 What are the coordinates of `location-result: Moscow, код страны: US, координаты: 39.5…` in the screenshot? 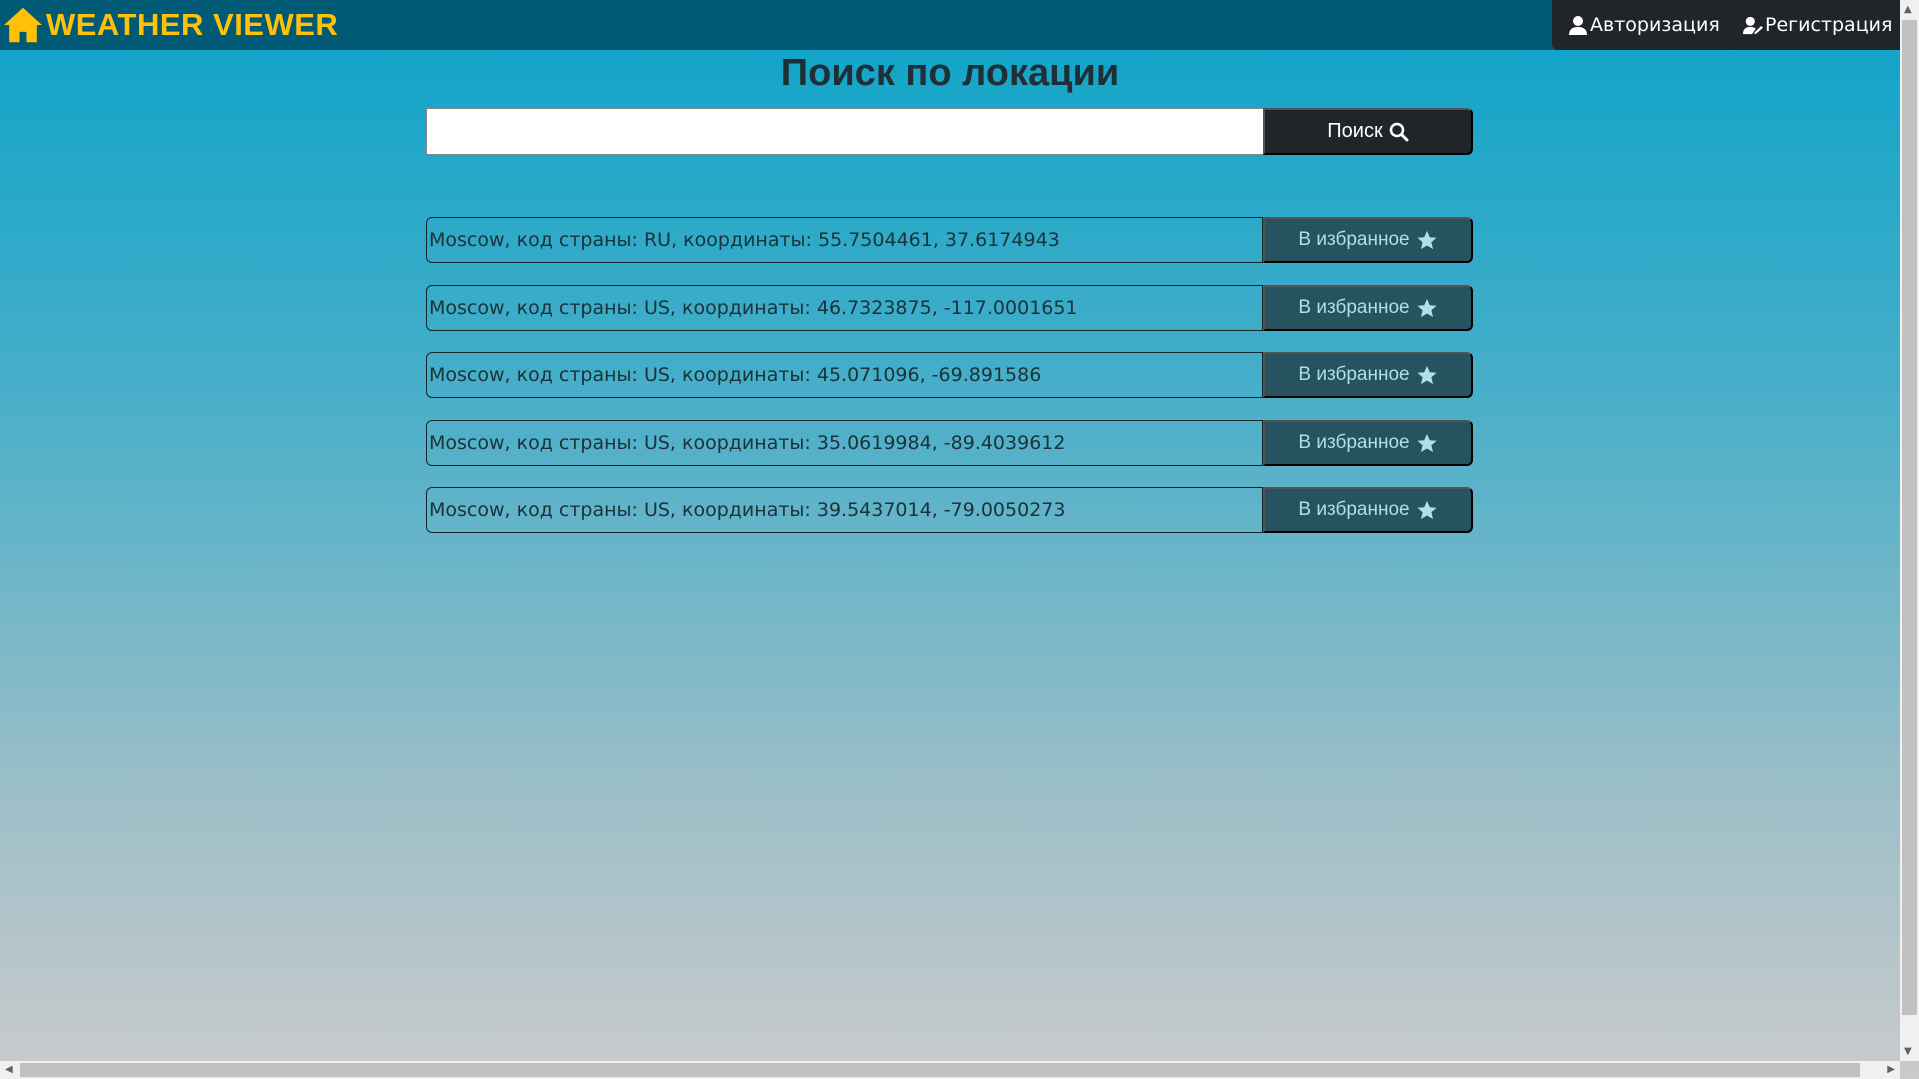 It's located at (844, 510).